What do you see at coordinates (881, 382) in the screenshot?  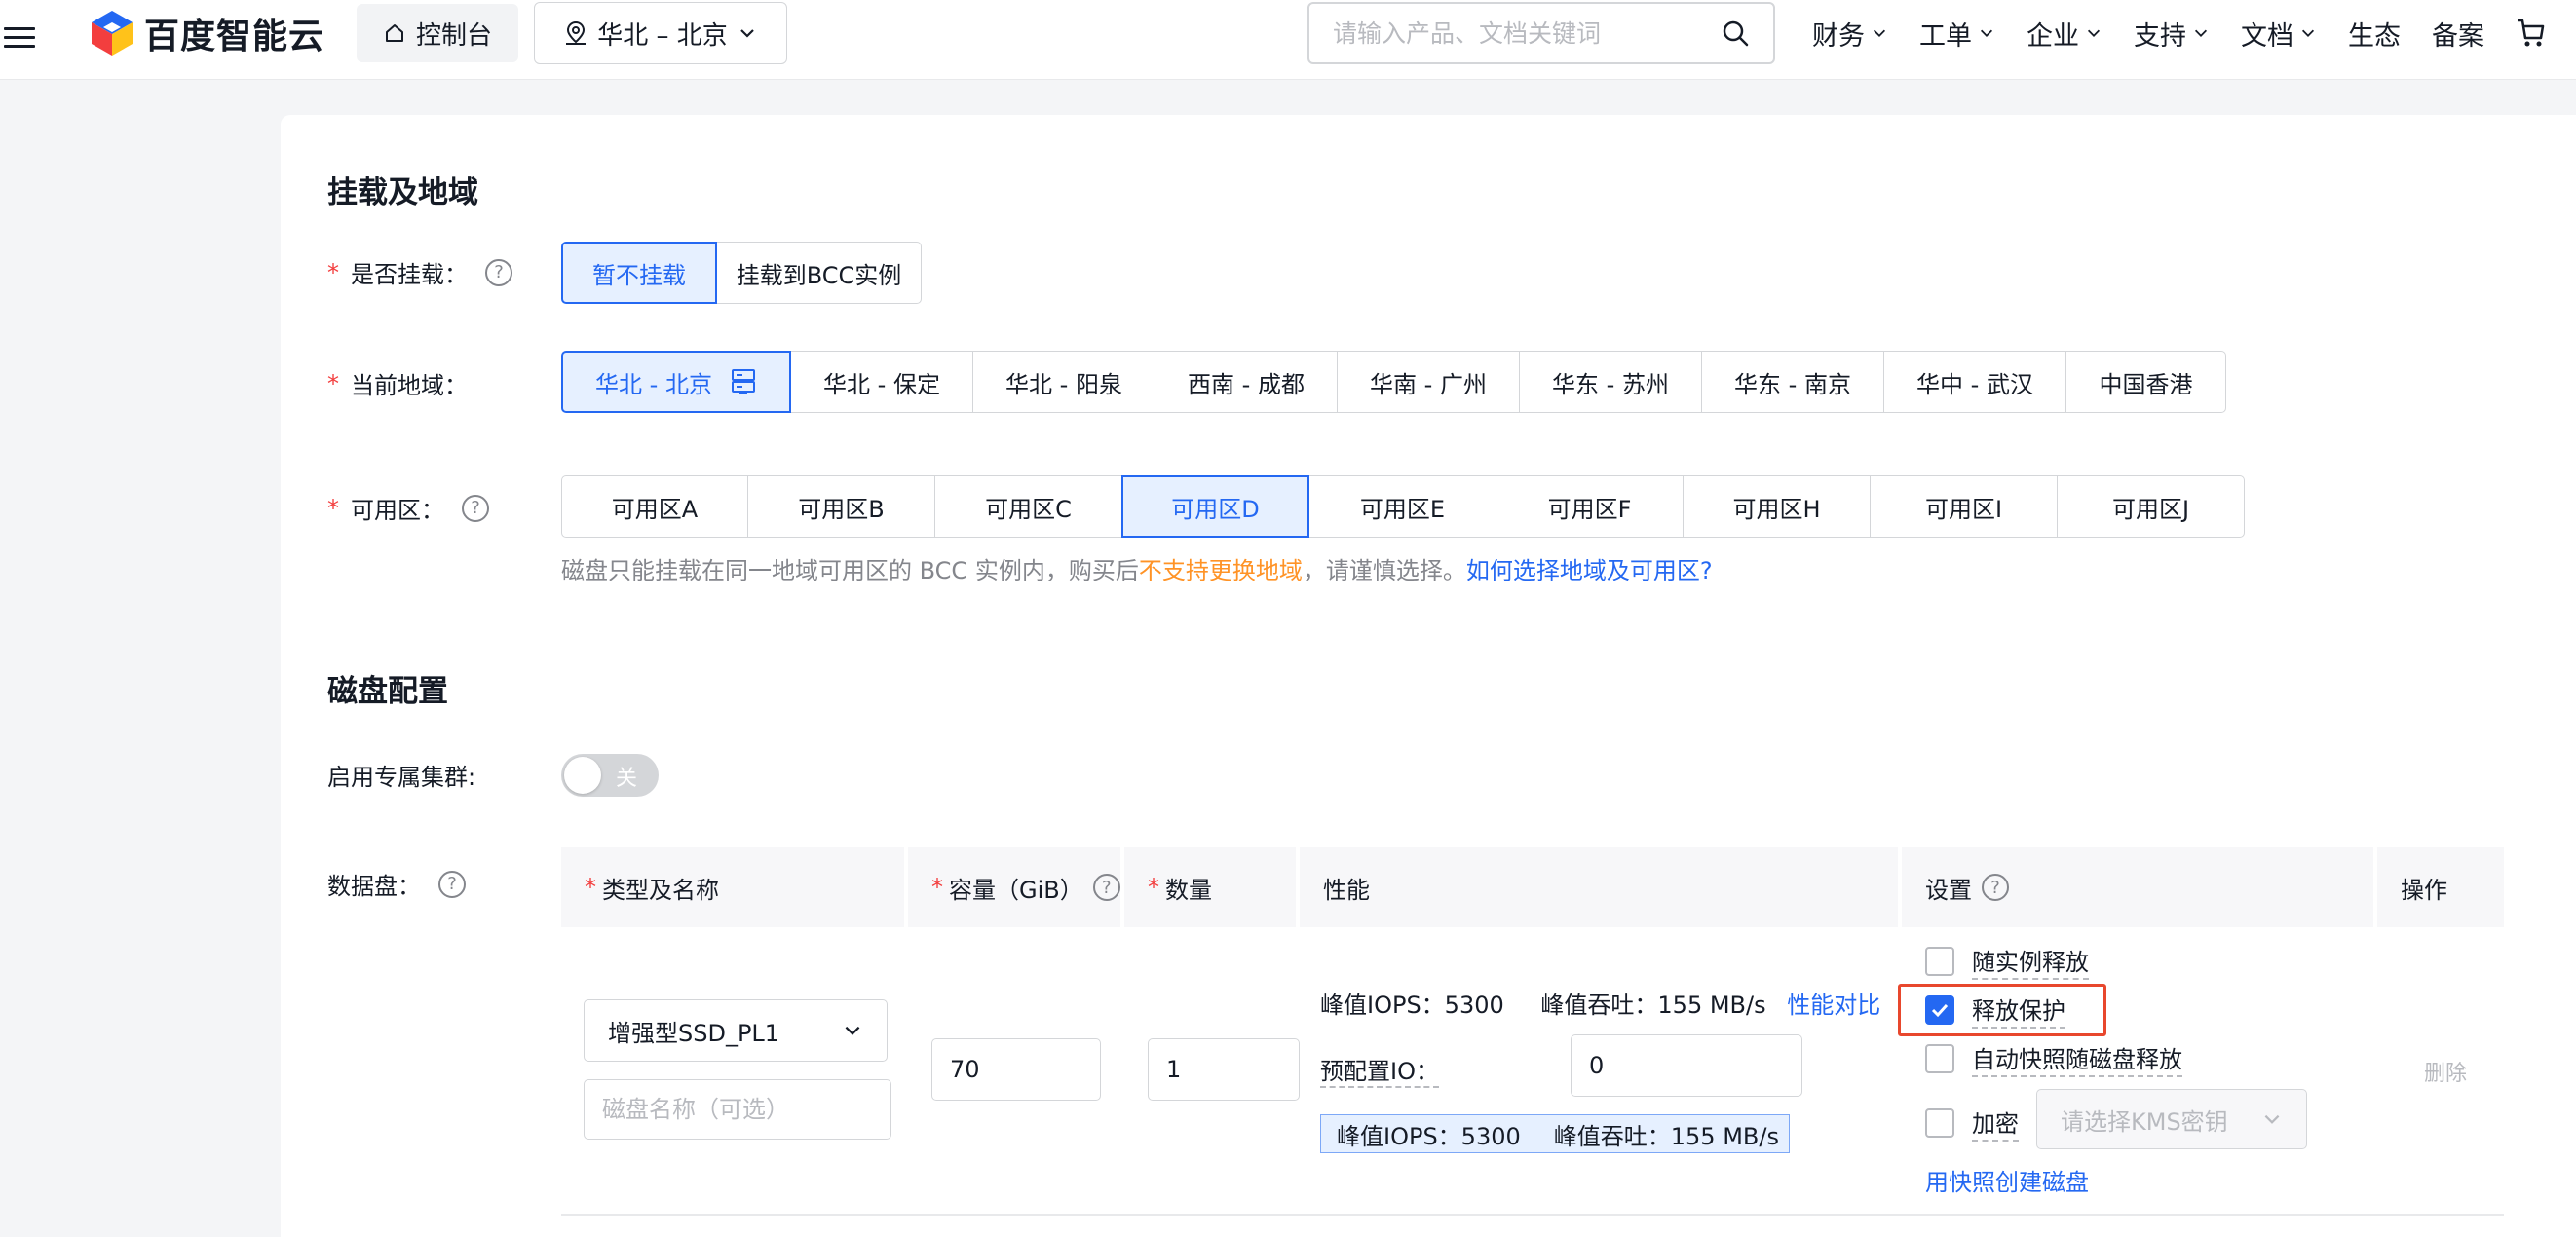 I see `region-option-baoding: 华北 - 保定` at bounding box center [881, 382].